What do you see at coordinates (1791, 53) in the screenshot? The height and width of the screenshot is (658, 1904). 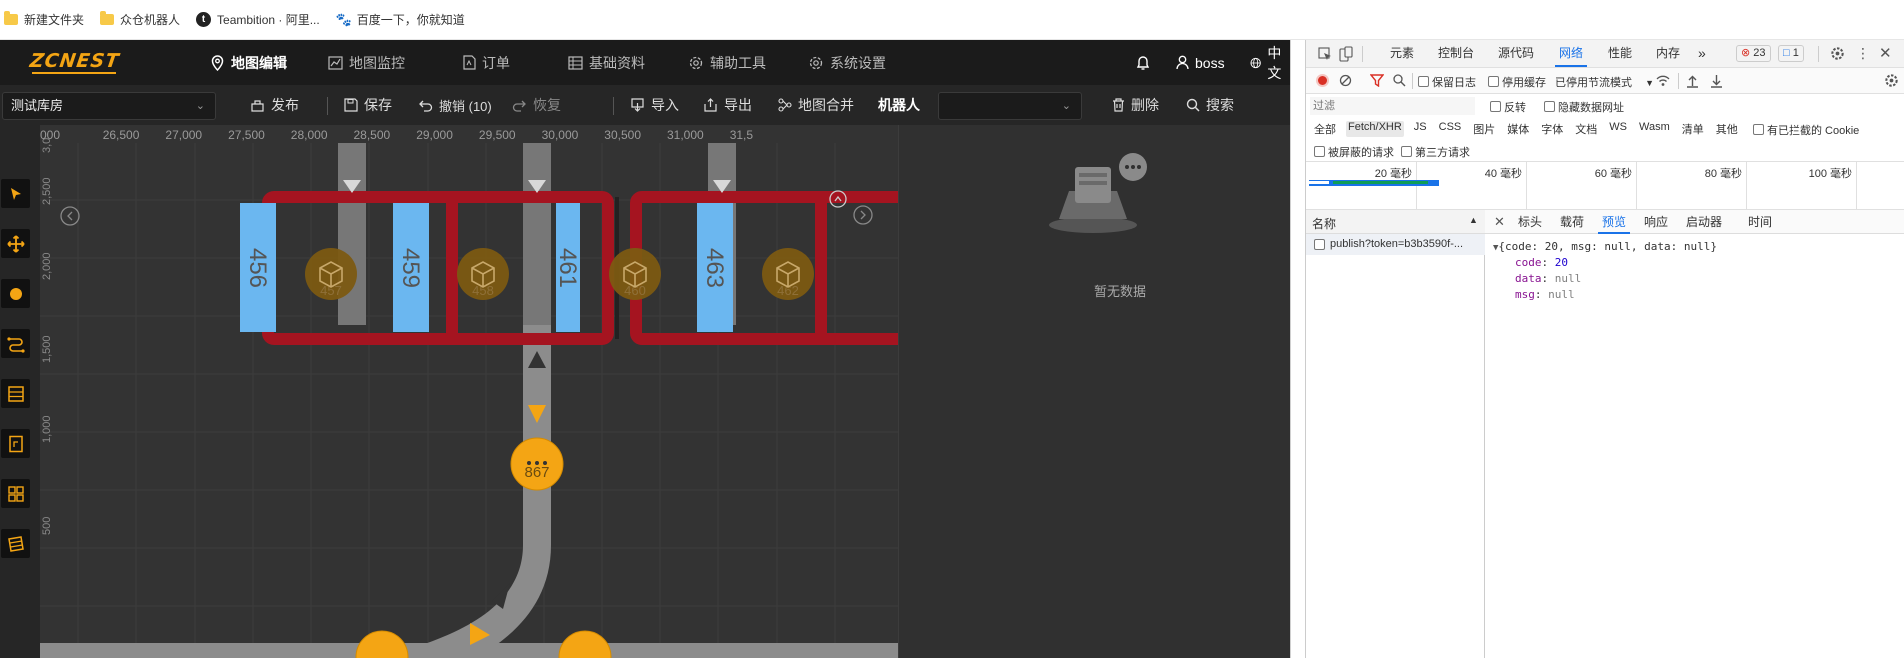 I see `messages-badge: □ 1` at bounding box center [1791, 53].